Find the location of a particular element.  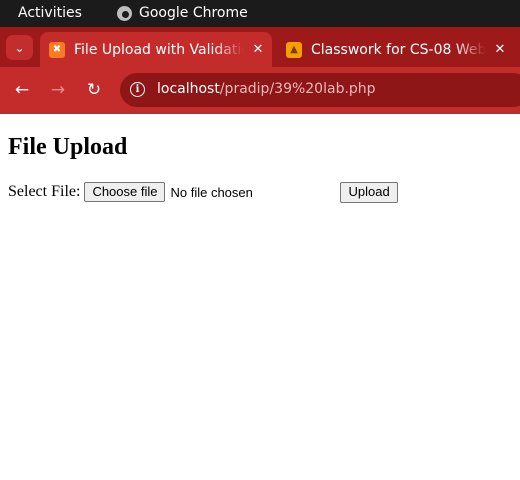

page-title: File Upload is located at coordinates (68, 147).